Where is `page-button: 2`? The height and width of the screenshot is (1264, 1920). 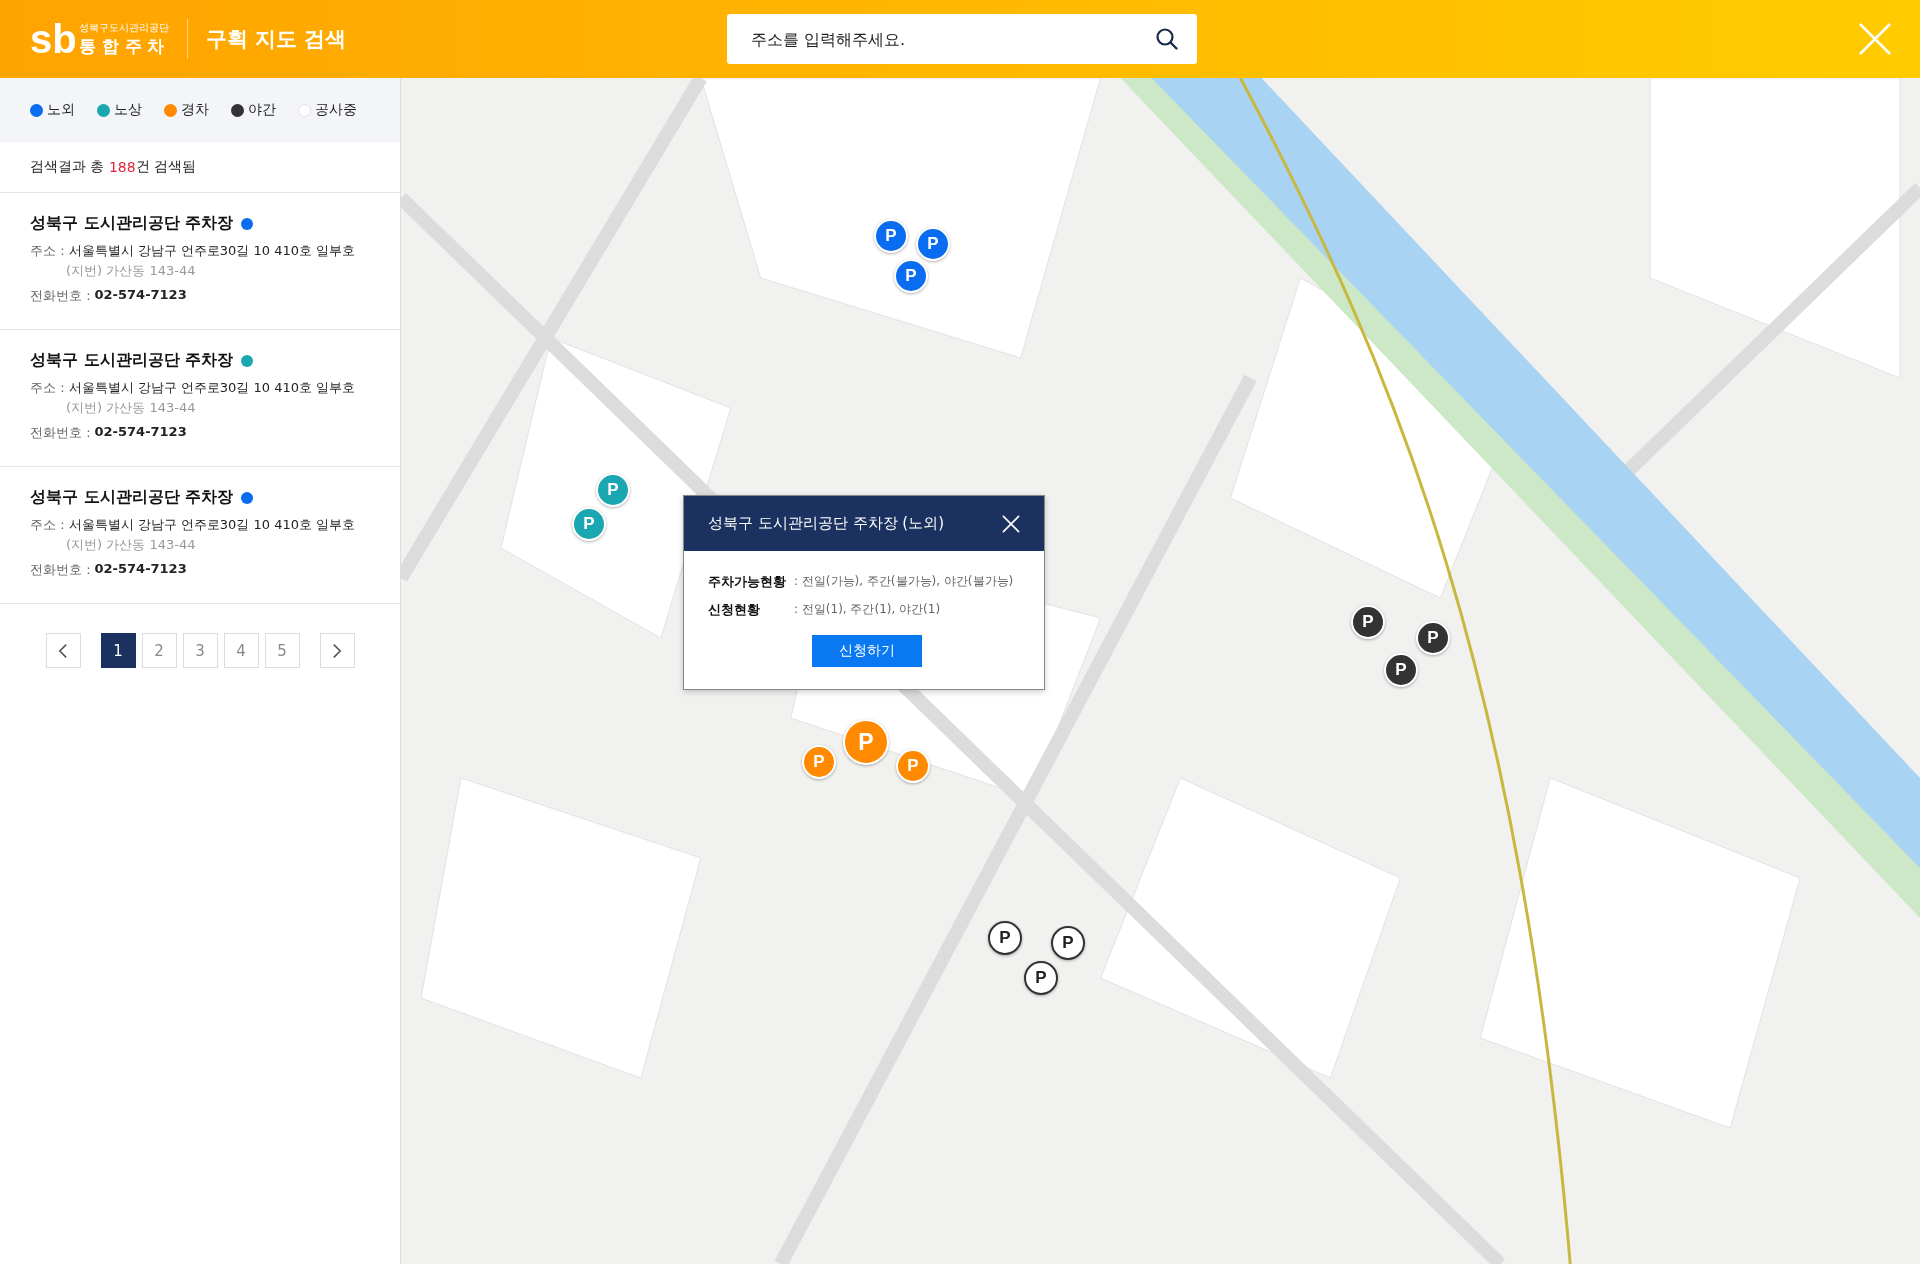 page-button: 2 is located at coordinates (159, 650).